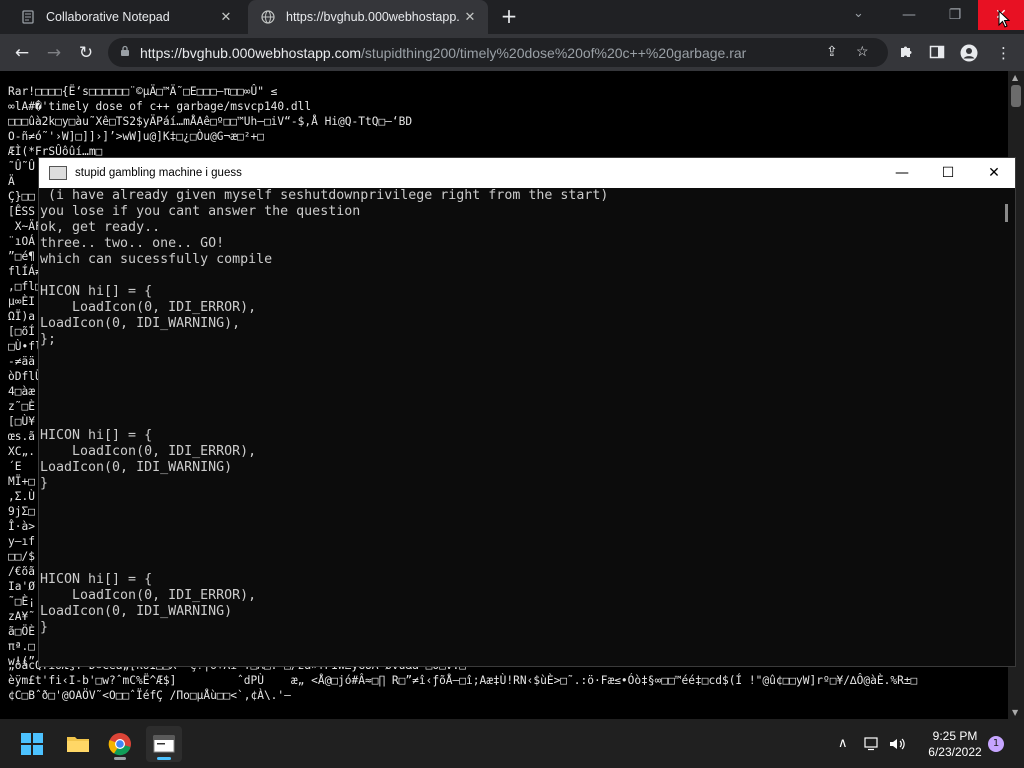 This screenshot has width=1024, height=768. Describe the element at coordinates (509, 17) in the screenshot. I see `new-tab-button: +` at that location.